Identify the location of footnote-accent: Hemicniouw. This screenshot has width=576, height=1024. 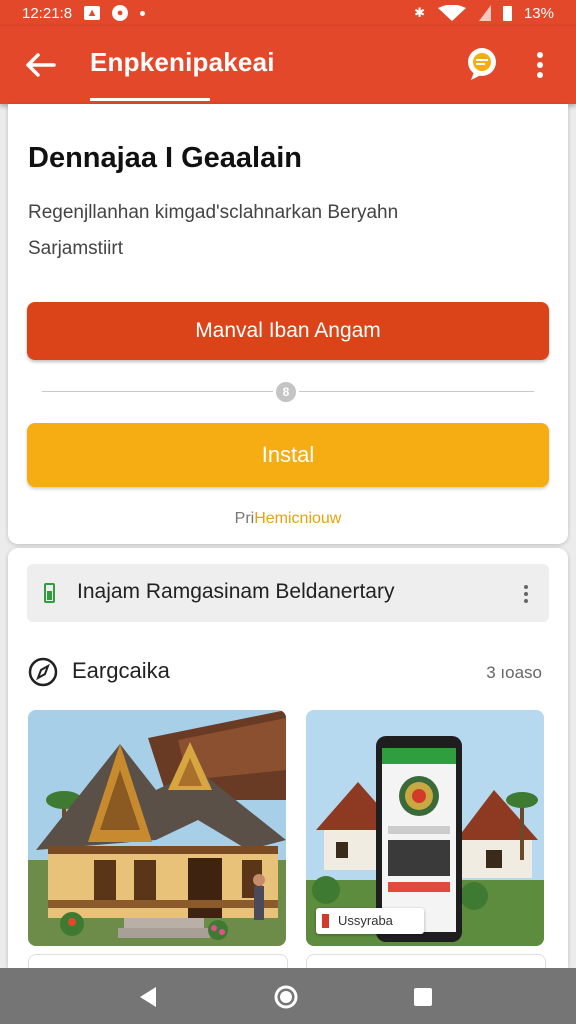
(298, 518).